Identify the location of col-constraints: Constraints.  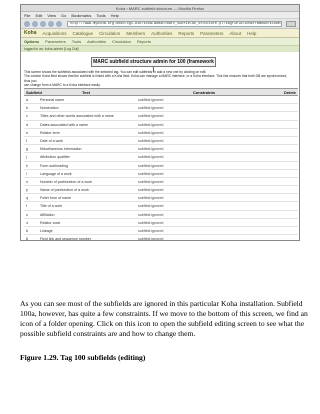
(204, 92).